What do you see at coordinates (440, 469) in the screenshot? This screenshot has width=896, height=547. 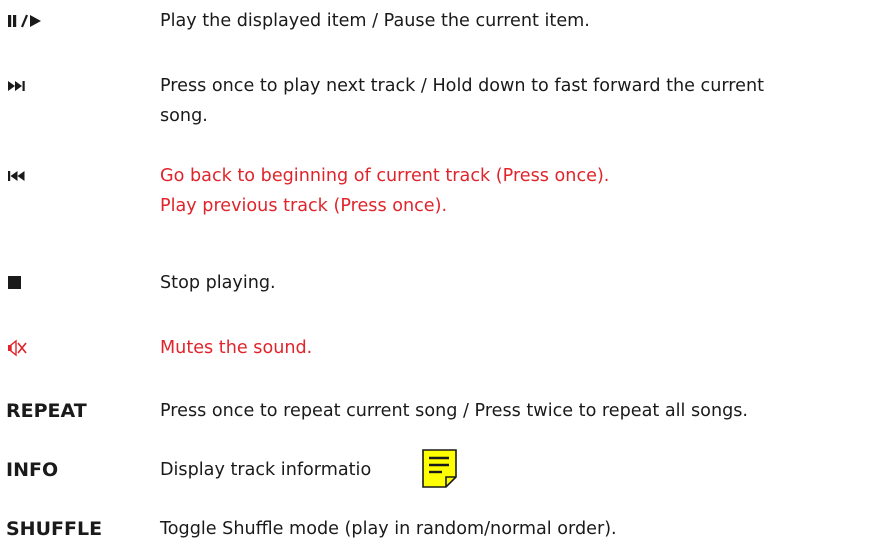 I see `sticky-note-icon` at bounding box center [440, 469].